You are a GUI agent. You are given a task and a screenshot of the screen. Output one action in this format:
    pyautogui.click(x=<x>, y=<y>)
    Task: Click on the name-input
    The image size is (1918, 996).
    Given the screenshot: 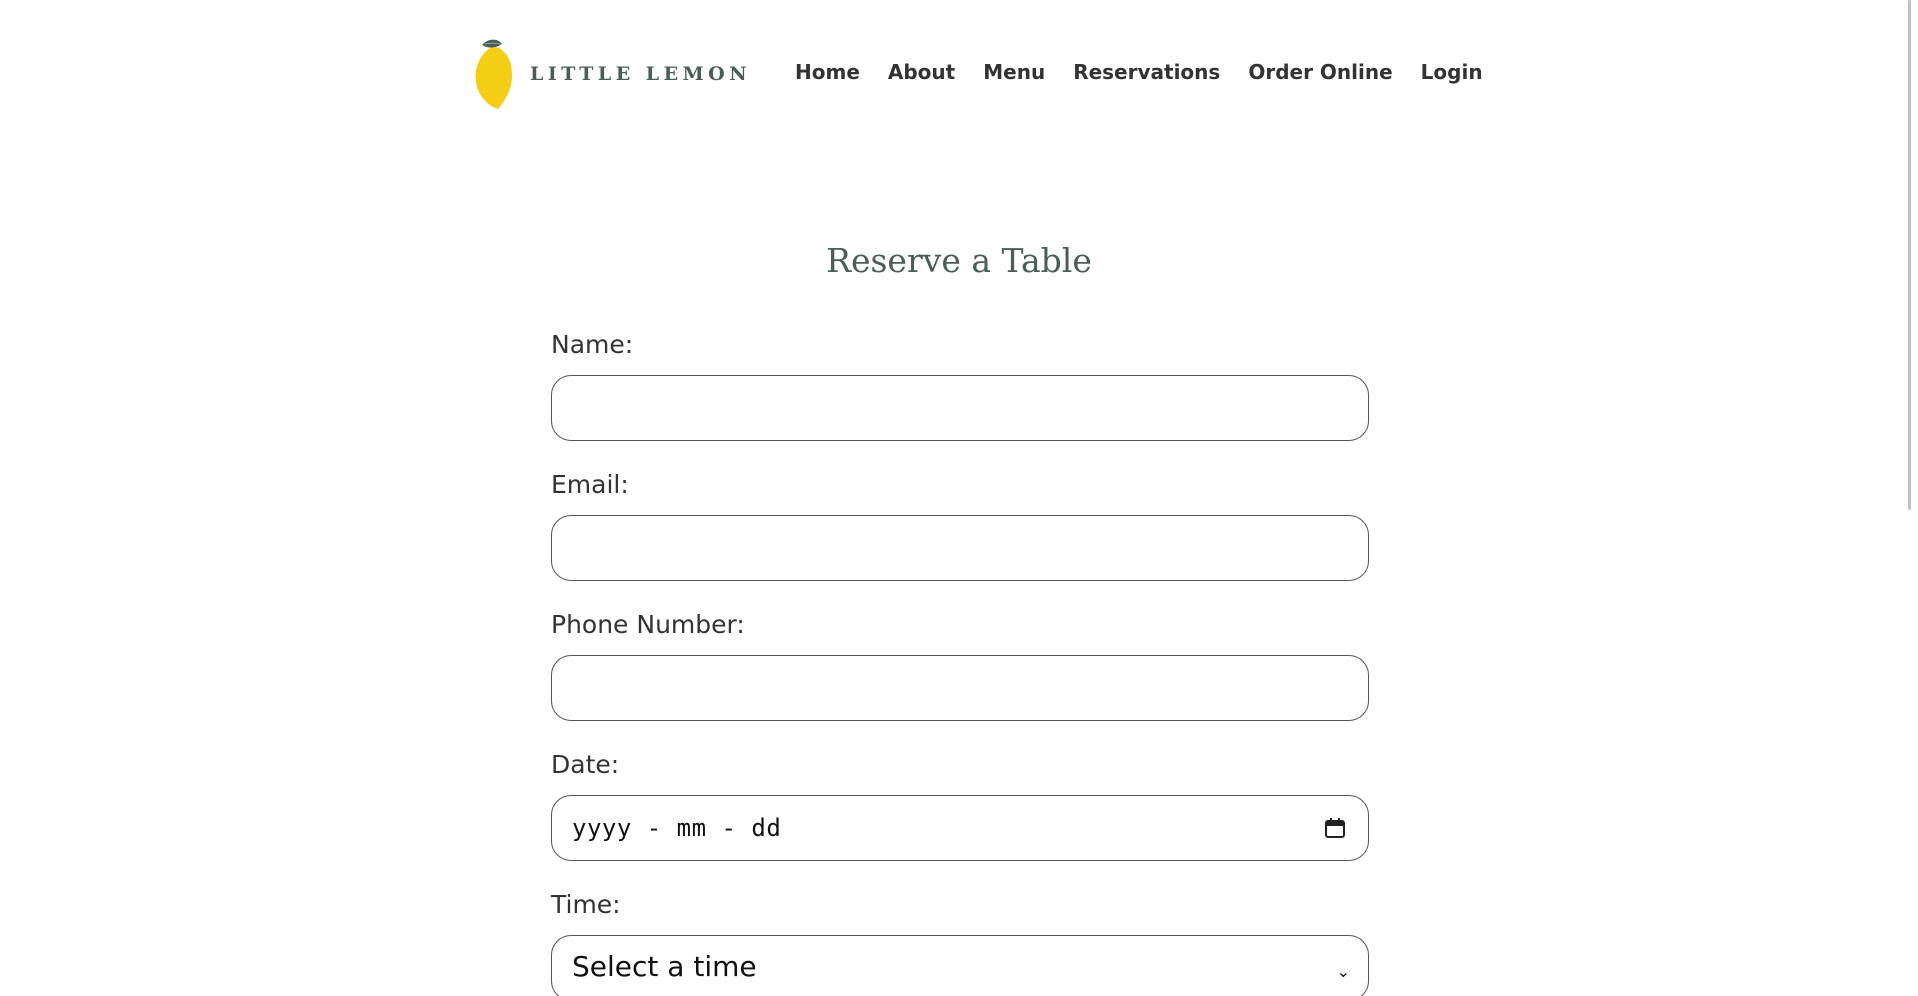 What is the action you would take?
    pyautogui.click(x=960, y=408)
    